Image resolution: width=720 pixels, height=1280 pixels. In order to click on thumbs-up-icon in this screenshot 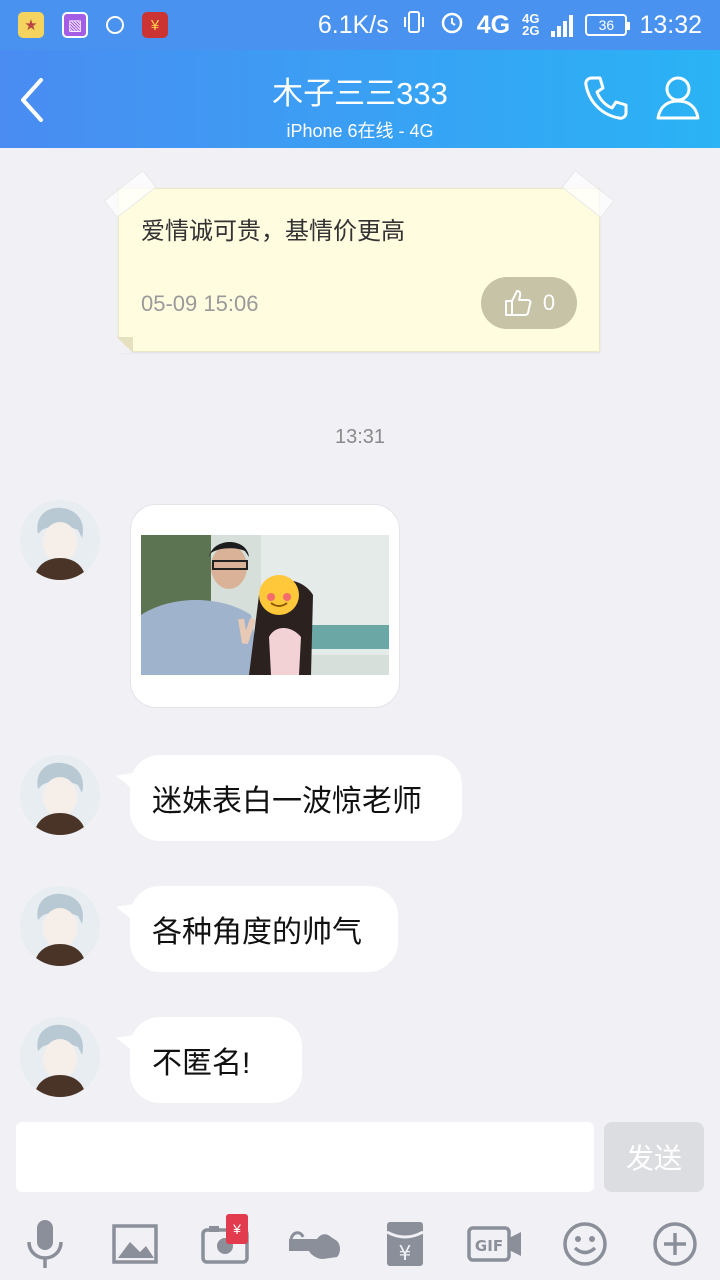, I will do `click(518, 303)`.